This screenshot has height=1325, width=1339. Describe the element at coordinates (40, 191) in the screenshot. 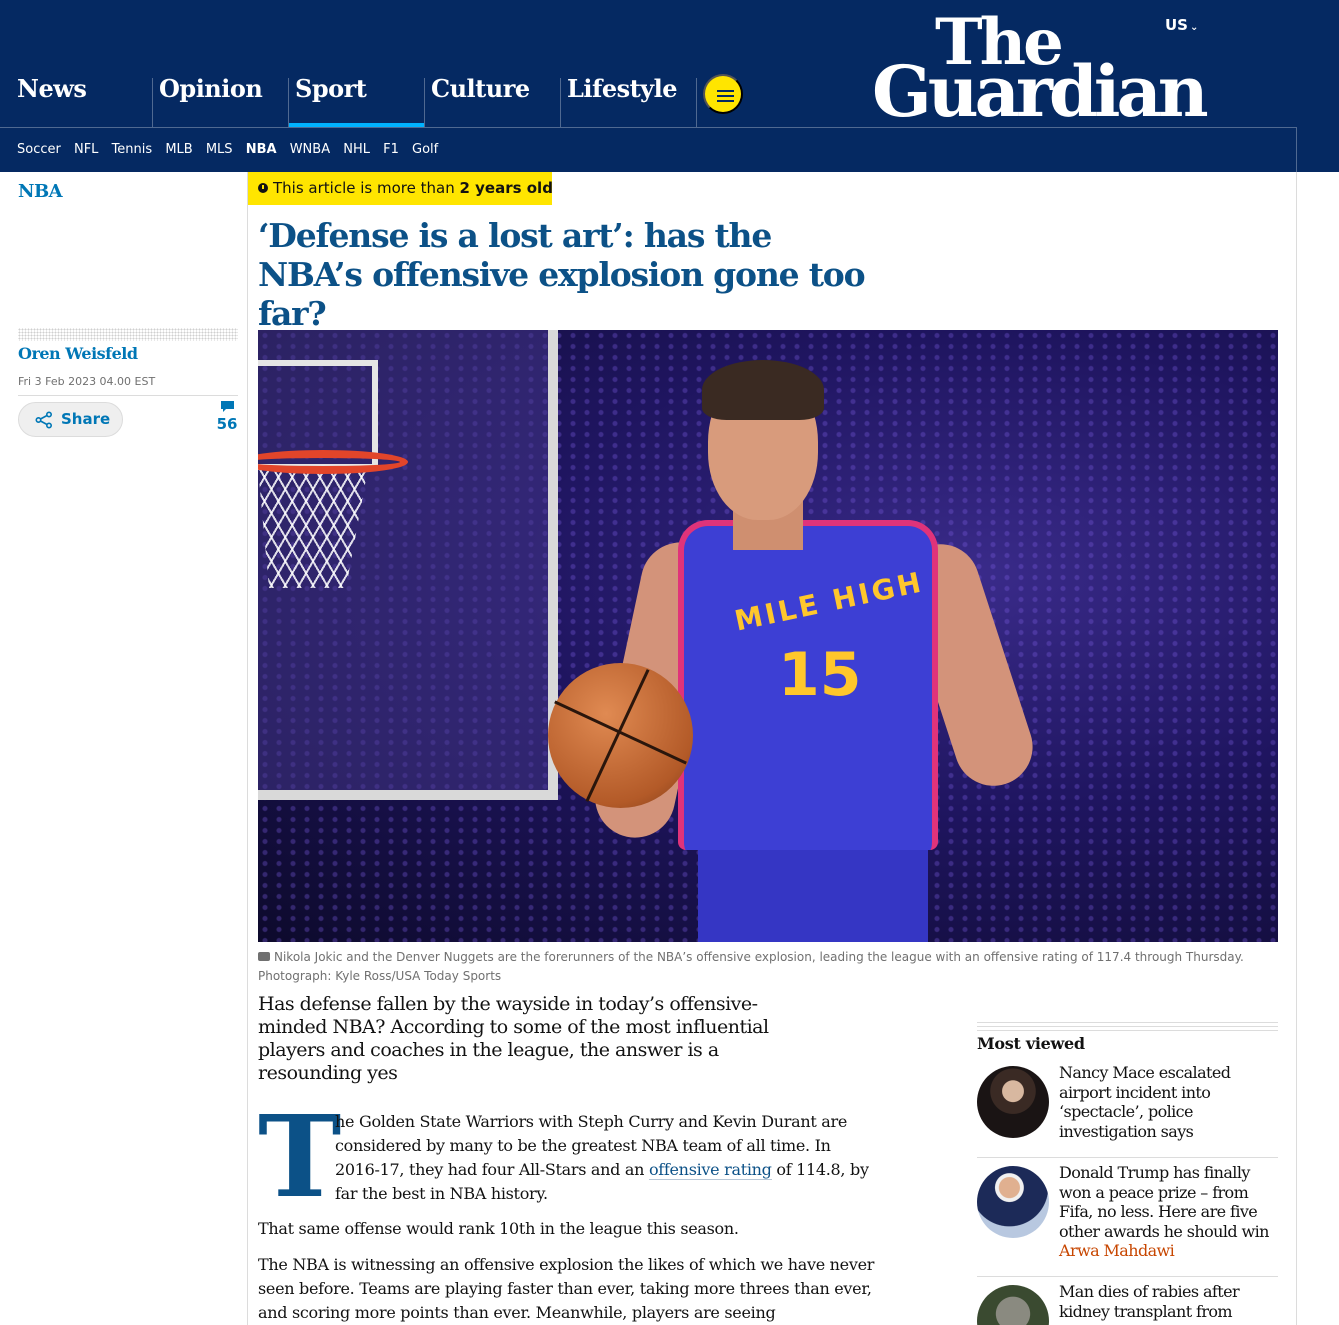

I see `section-tag: NBA` at that location.